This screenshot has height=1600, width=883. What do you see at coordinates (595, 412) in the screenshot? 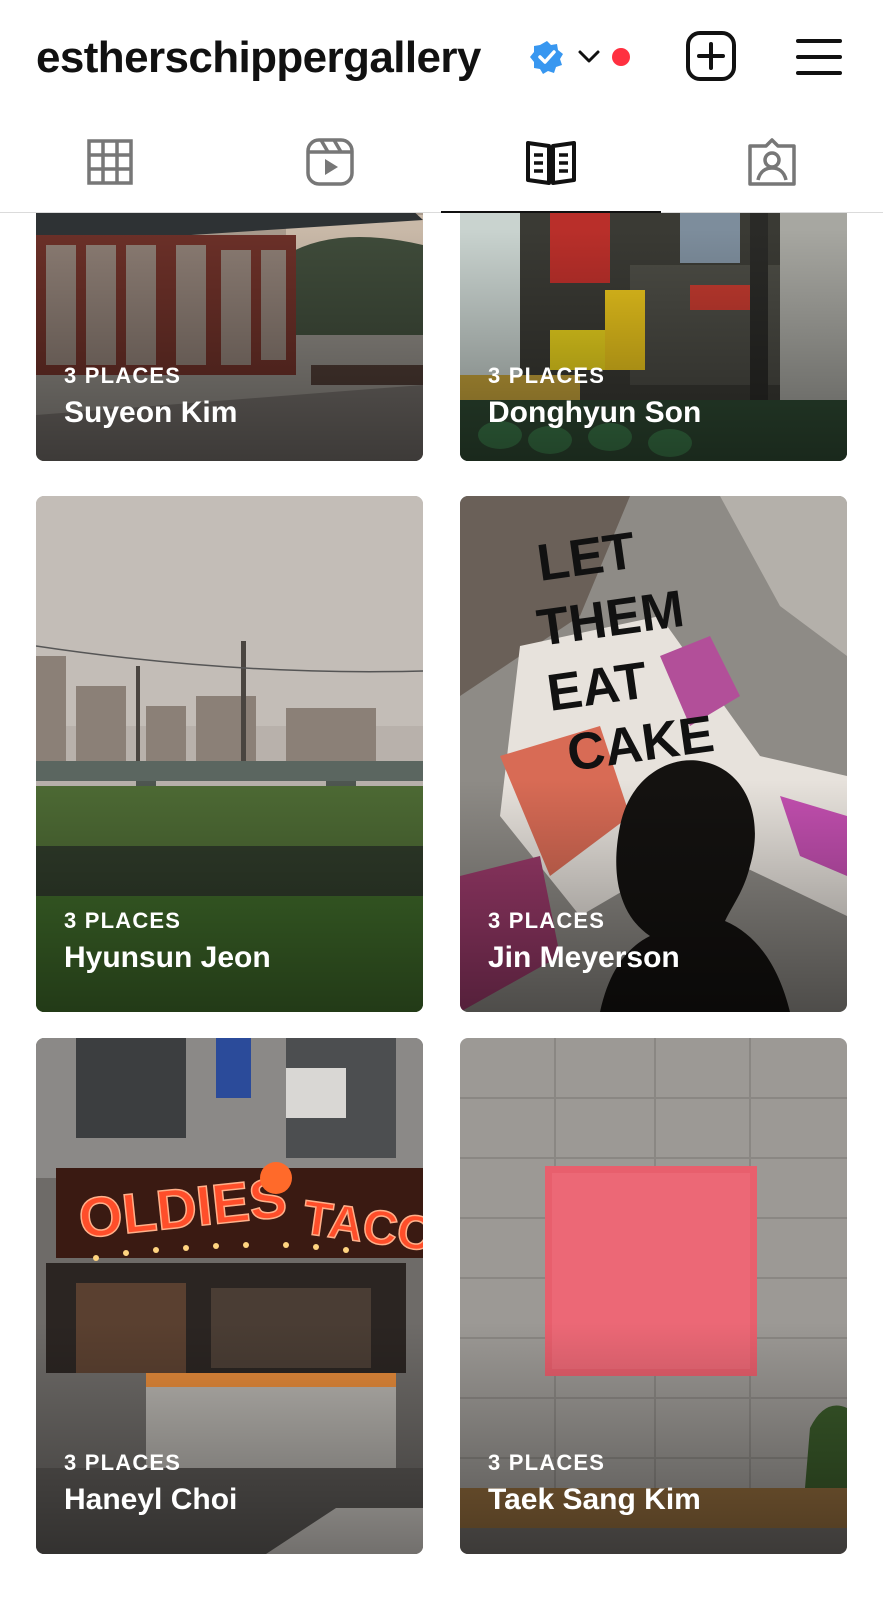
I see `guide-title: Donghyun Son` at bounding box center [595, 412].